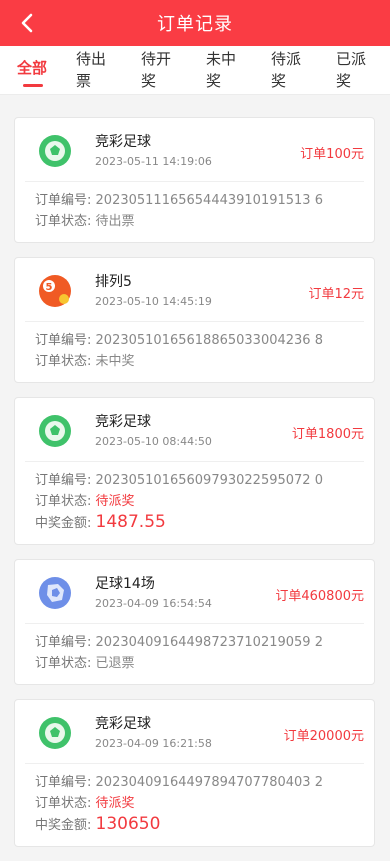 Image resolution: width=390 pixels, height=861 pixels. I want to click on order-time: 2023-05-10 08:44:50, so click(153, 441).